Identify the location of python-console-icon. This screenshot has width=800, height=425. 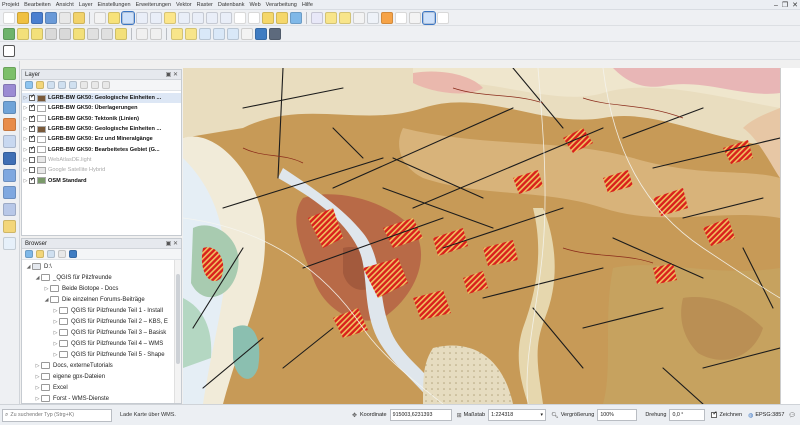
(261, 33).